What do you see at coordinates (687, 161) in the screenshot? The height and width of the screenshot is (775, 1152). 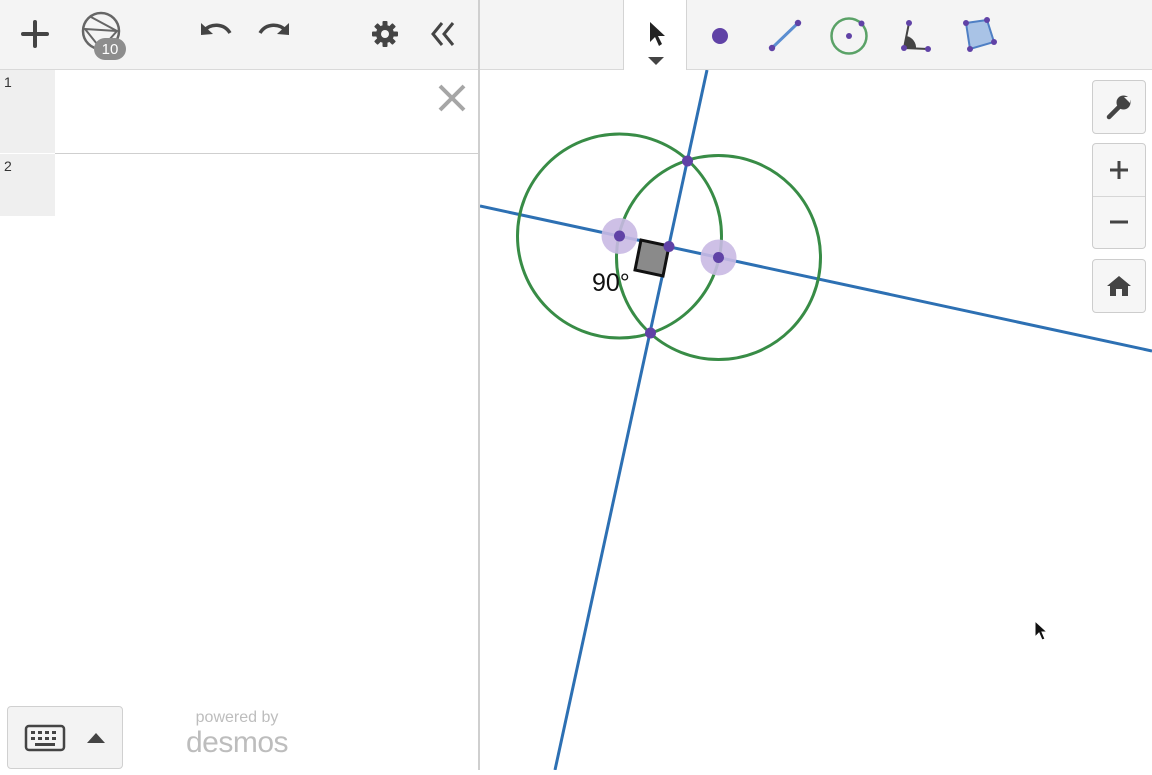 I see `intersection-point-top` at bounding box center [687, 161].